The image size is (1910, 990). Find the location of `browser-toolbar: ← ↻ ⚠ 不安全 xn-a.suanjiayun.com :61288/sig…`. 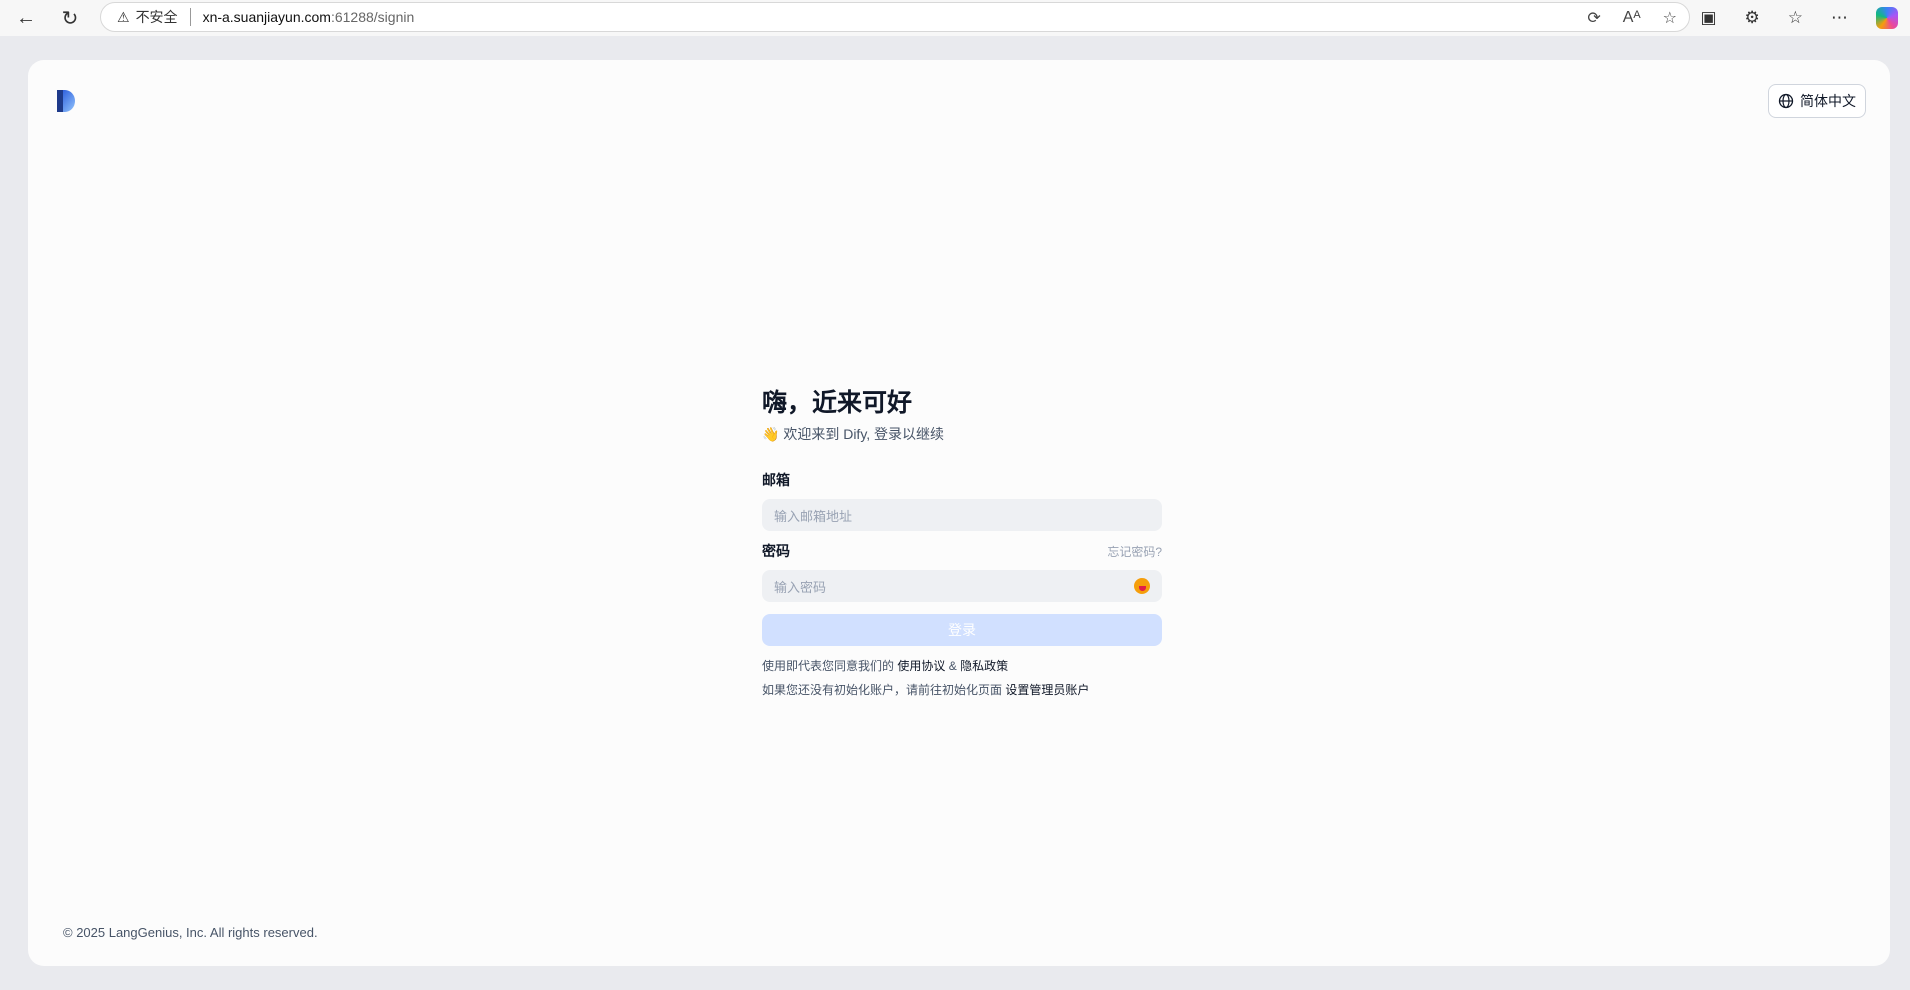

browser-toolbar: ← ↻ ⚠ 不安全 xn-a.suanjiayun.com :61288/sig… is located at coordinates (955, 18).